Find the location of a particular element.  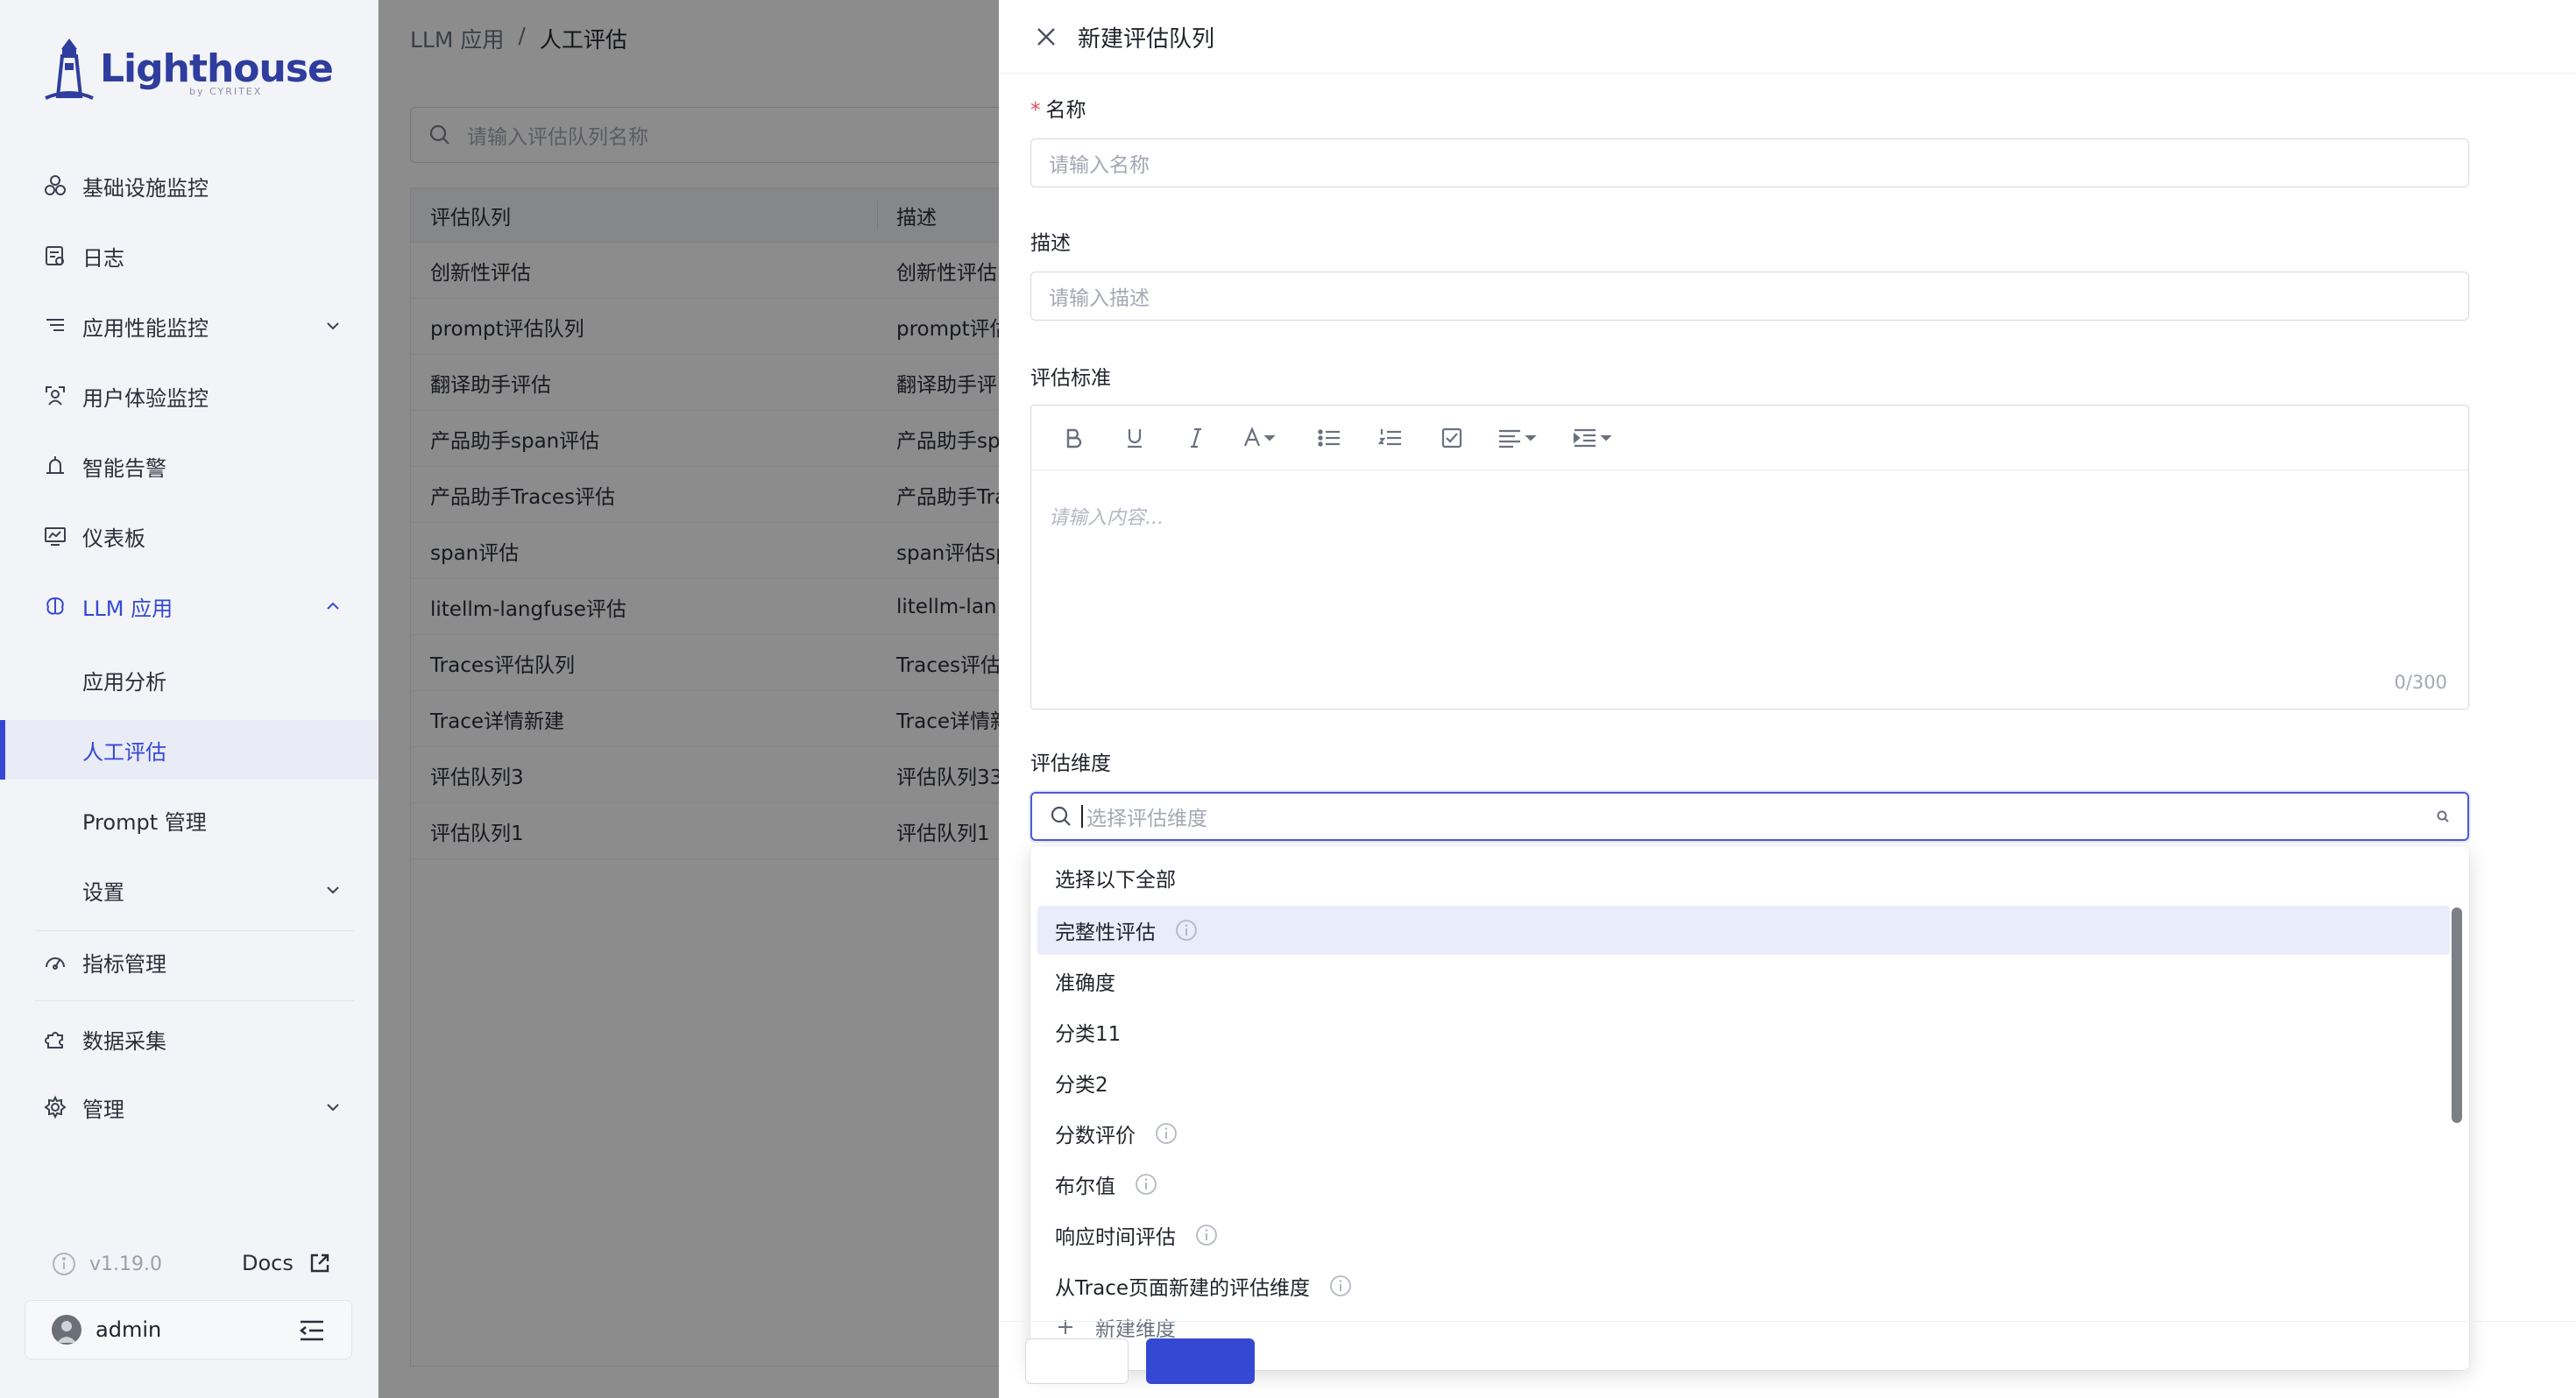

nav-label: Prompt 管理 is located at coordinates (144, 822).